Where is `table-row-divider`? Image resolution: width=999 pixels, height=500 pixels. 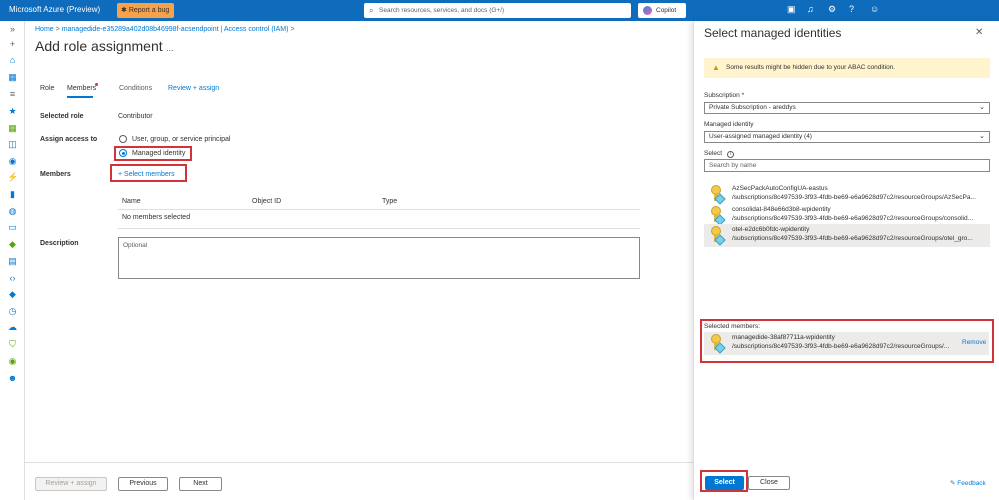 table-row-divider is located at coordinates (379, 228).